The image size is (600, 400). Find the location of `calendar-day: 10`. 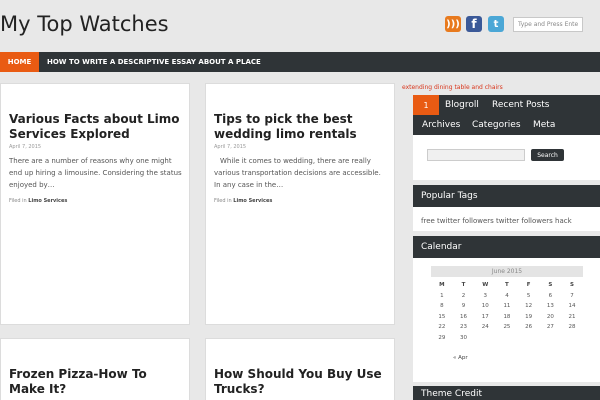

calendar-day: 10 is located at coordinates (485, 306).